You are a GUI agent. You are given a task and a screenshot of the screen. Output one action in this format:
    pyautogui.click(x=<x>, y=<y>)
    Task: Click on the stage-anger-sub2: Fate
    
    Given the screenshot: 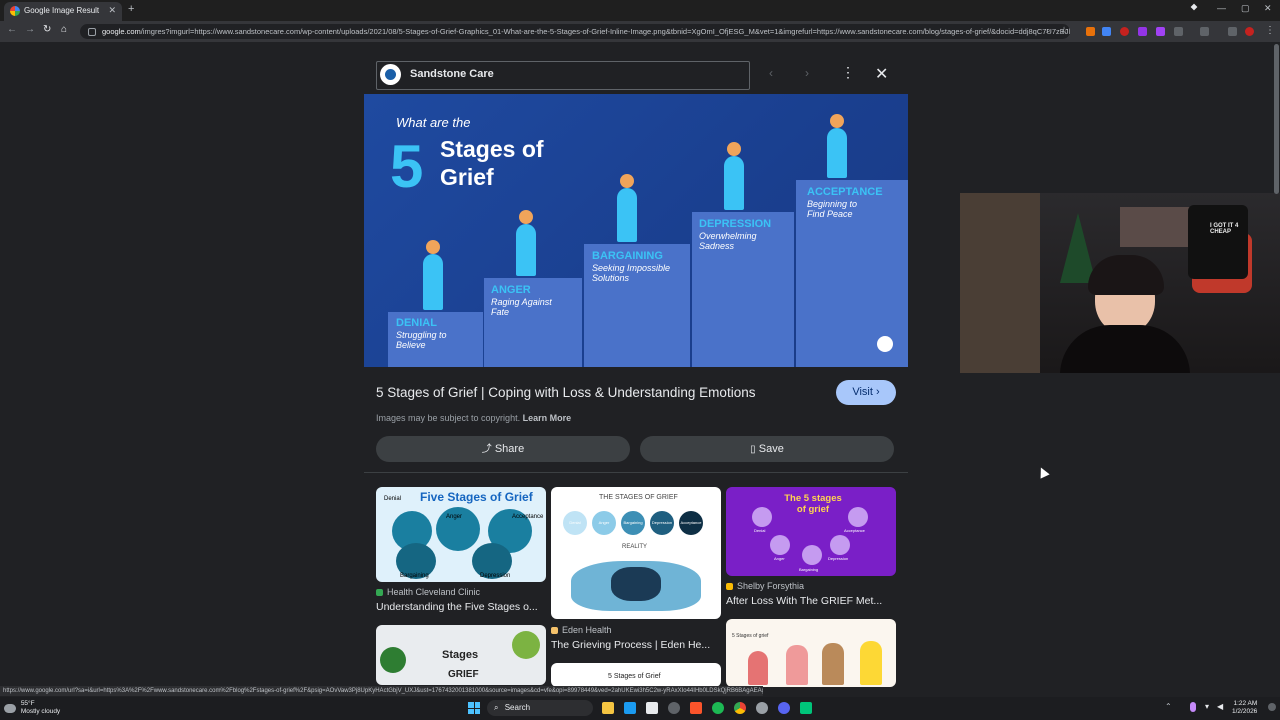 What is the action you would take?
    pyautogui.click(x=500, y=312)
    